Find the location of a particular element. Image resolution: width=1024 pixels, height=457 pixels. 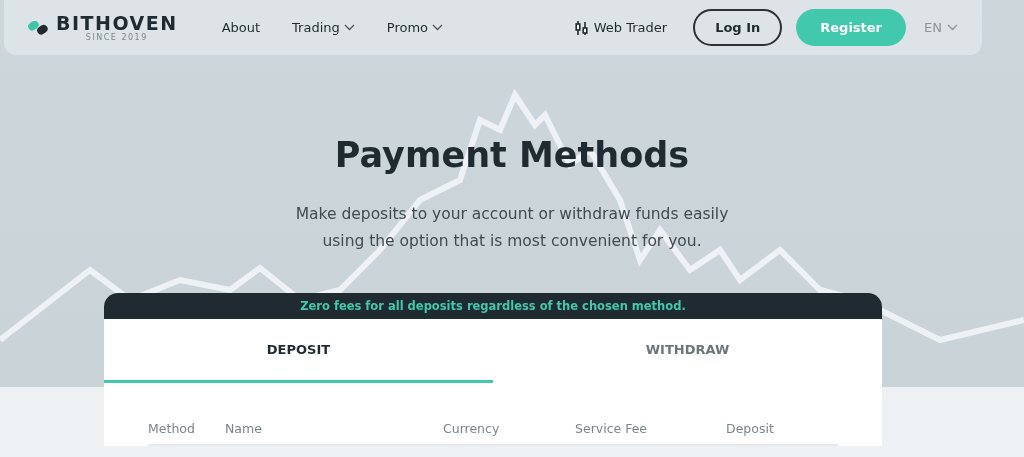

web-trader-link: Web Trader is located at coordinates (621, 27).